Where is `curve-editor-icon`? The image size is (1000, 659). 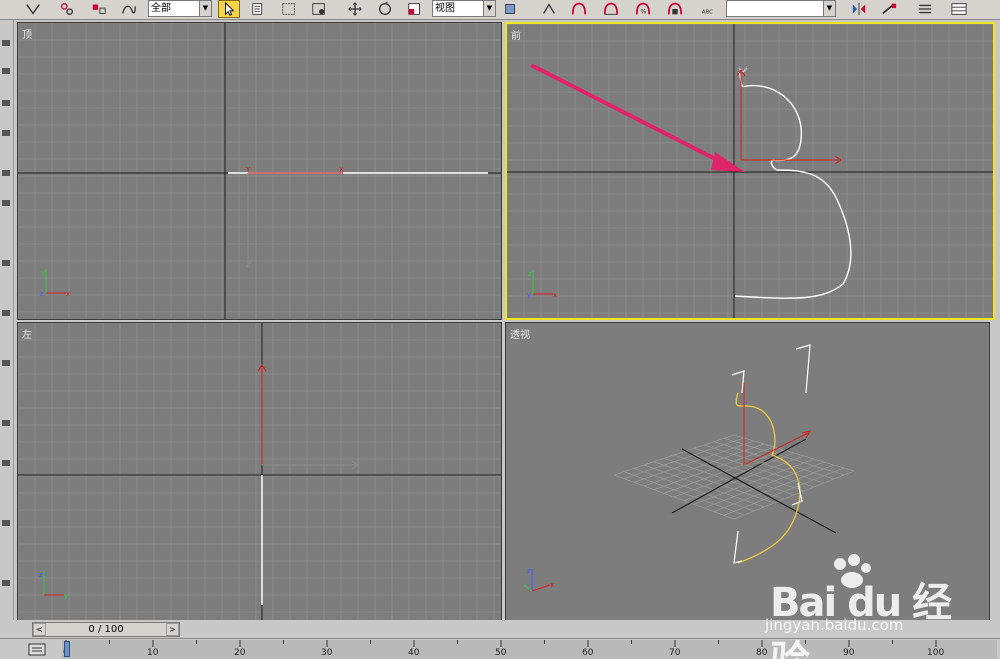
curve-editor-icon is located at coordinates (959, 9).